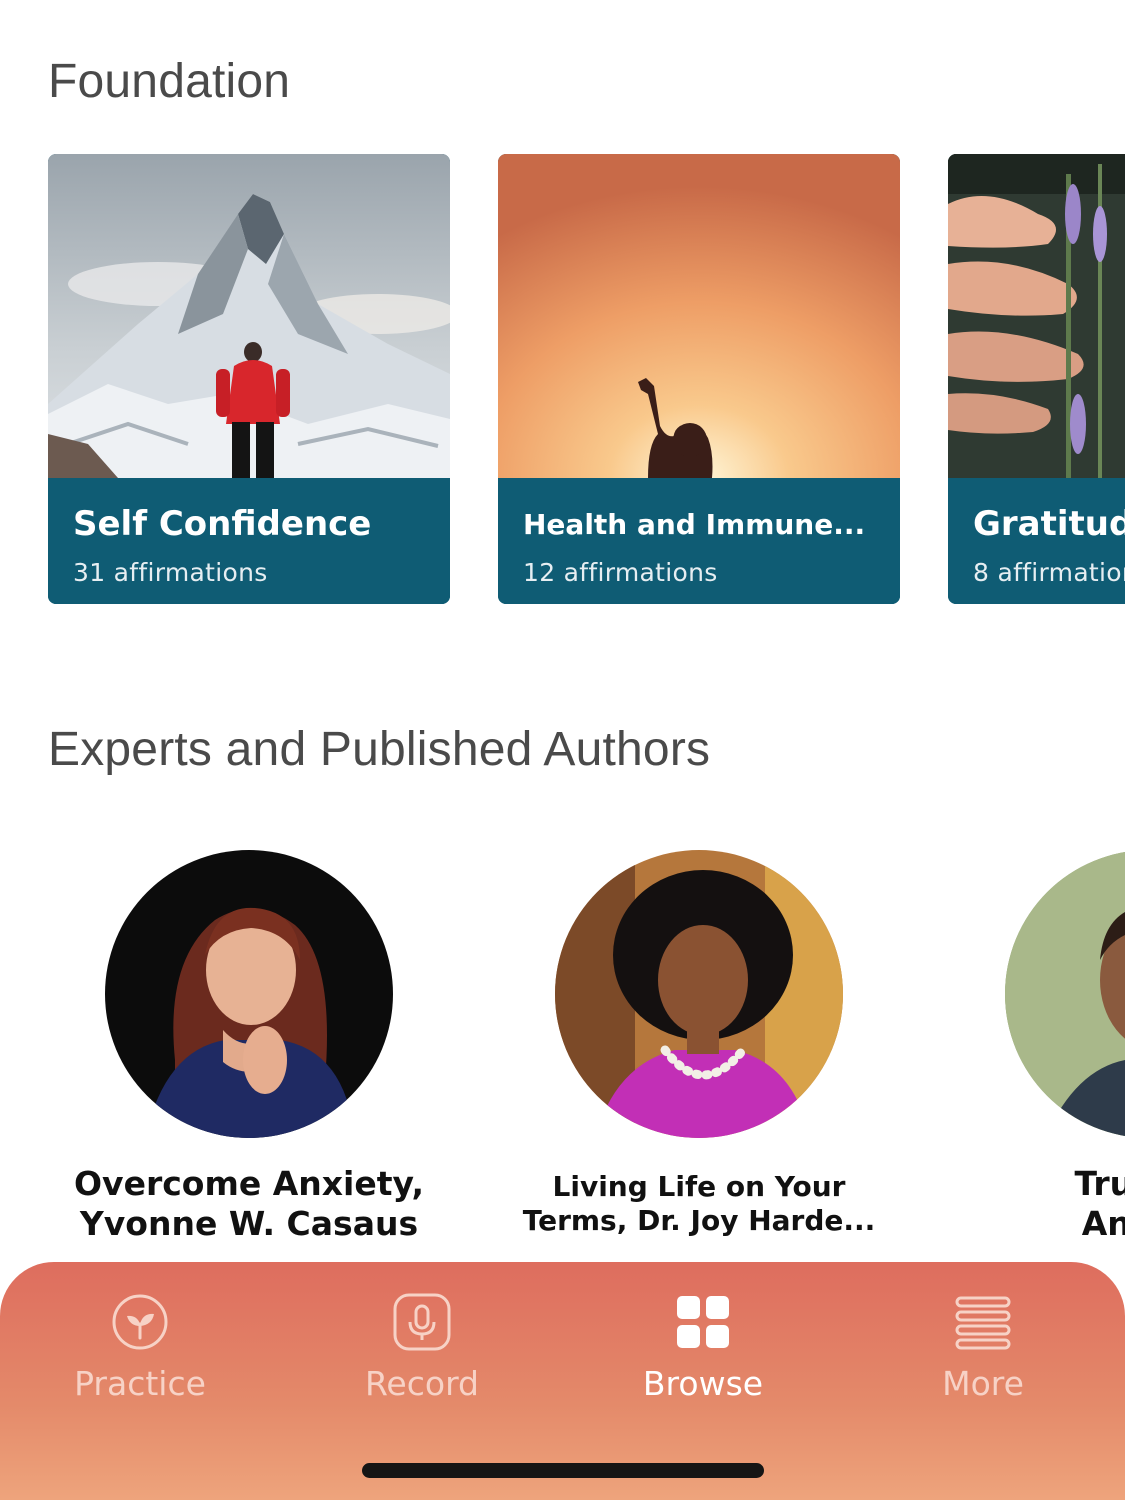  I want to click on menu-lines-icon, so click(983, 1323).